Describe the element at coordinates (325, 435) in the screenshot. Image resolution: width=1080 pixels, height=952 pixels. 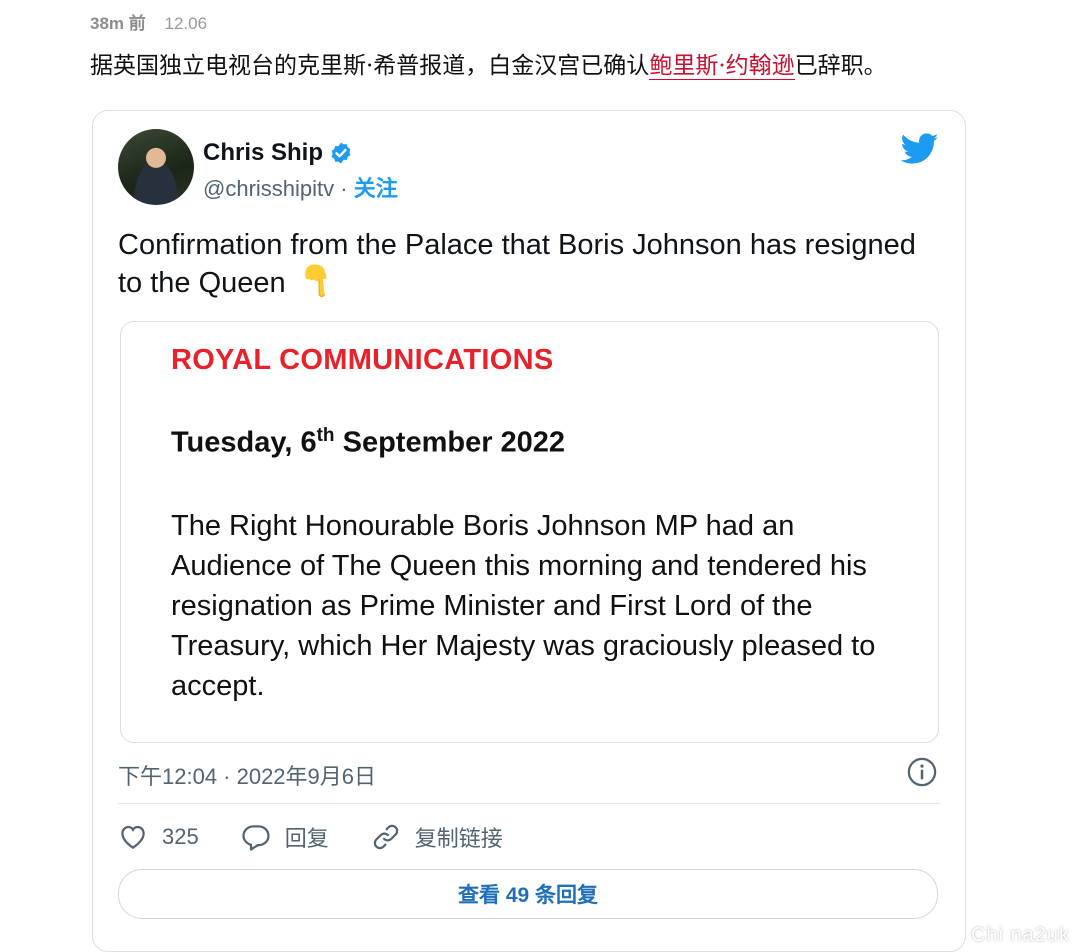
I see `doc-date-suffix: th` at that location.